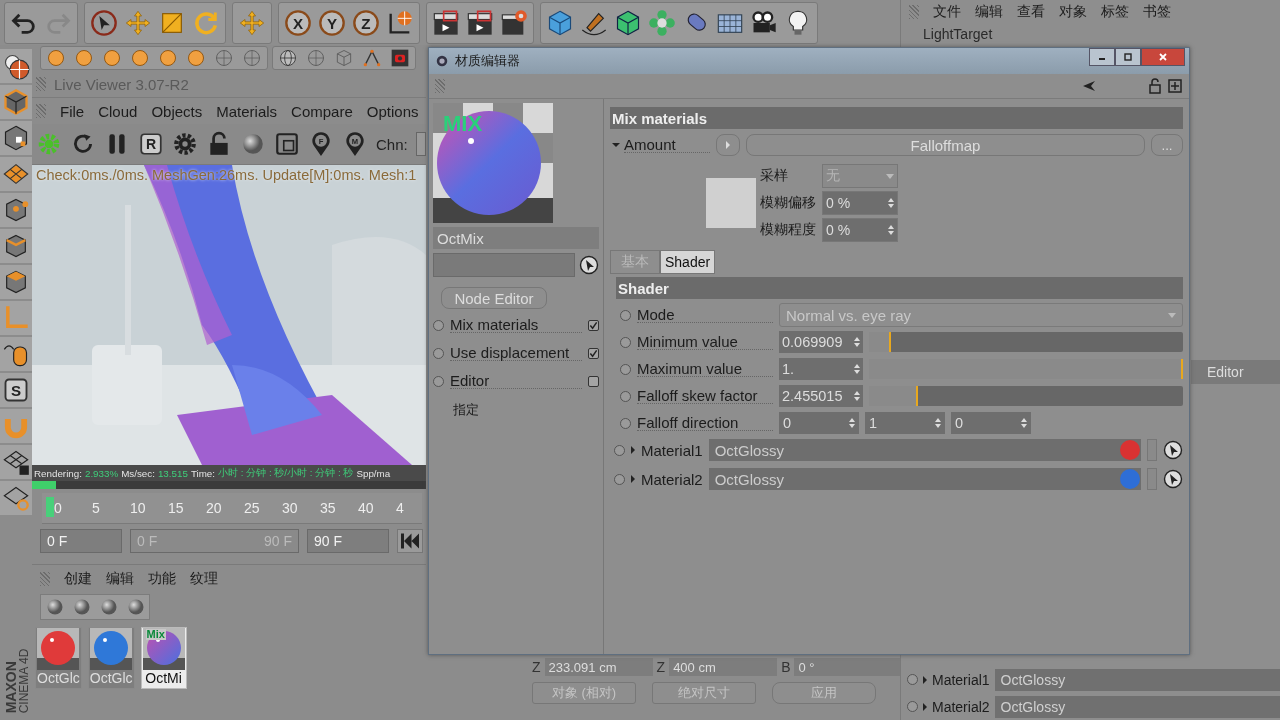 This screenshot has width=1280, height=720. I want to click on coordinate-field: 400 cm, so click(723, 667).